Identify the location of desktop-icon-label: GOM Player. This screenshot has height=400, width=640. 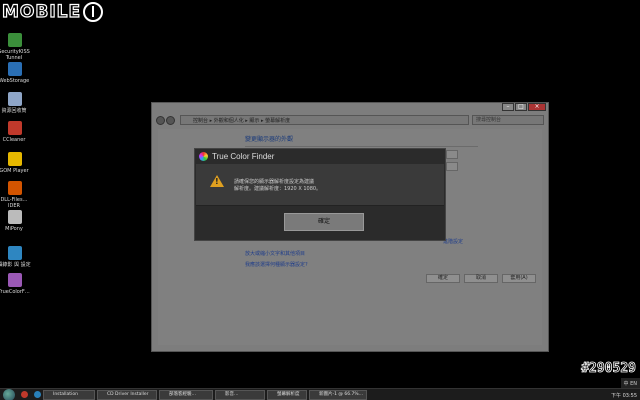
(14, 171).